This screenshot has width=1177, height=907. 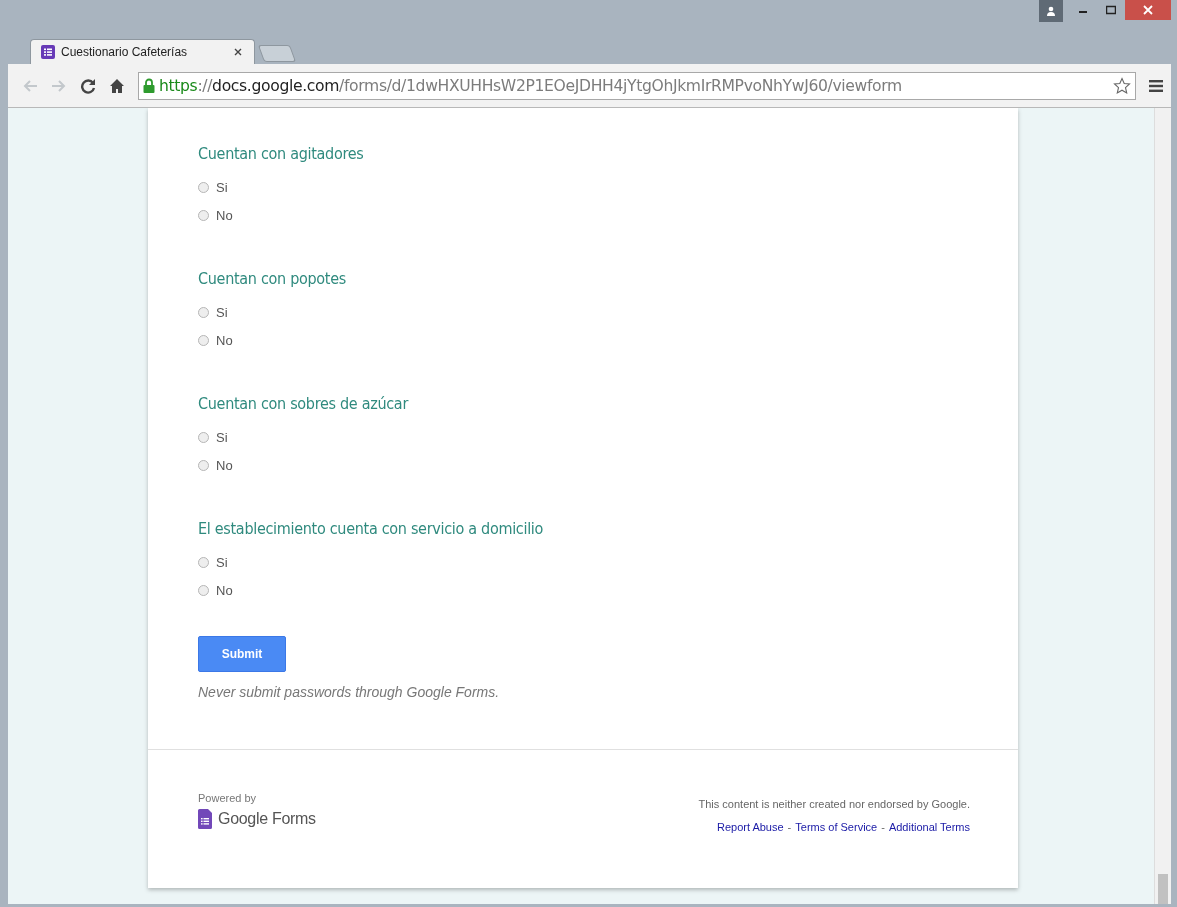 What do you see at coordinates (304, 403) in the screenshot?
I see `question-title: Cuentan con sobres de azúcar` at bounding box center [304, 403].